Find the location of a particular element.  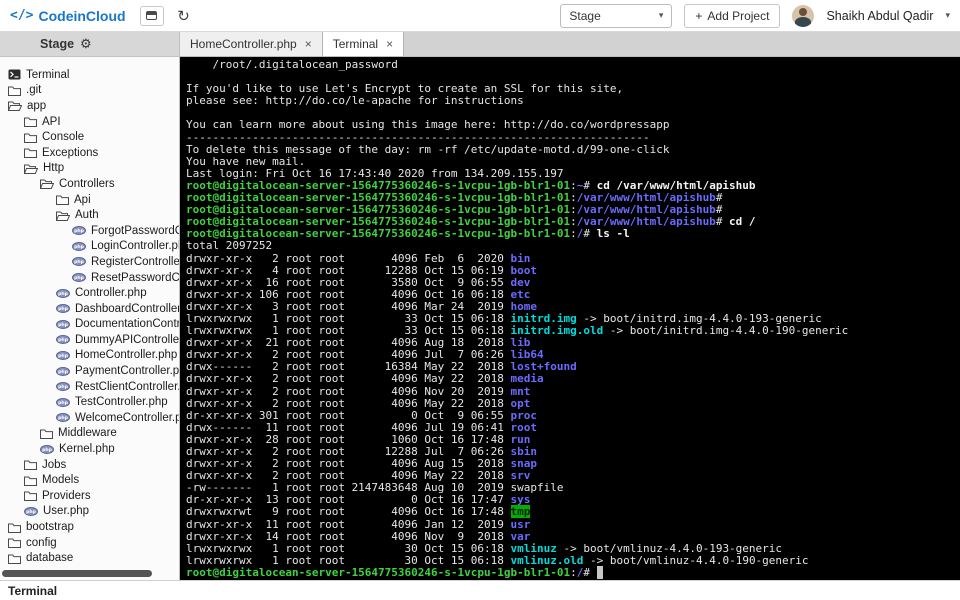

tree-item-label: ForgotPasswordController.php is located at coordinates (135, 230).